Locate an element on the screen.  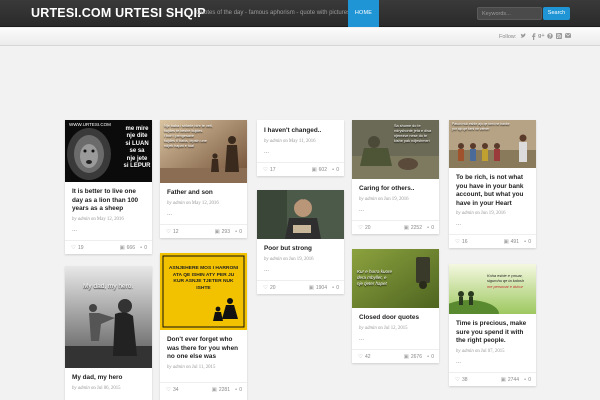
search-button: Search is located at coordinates (556, 13).